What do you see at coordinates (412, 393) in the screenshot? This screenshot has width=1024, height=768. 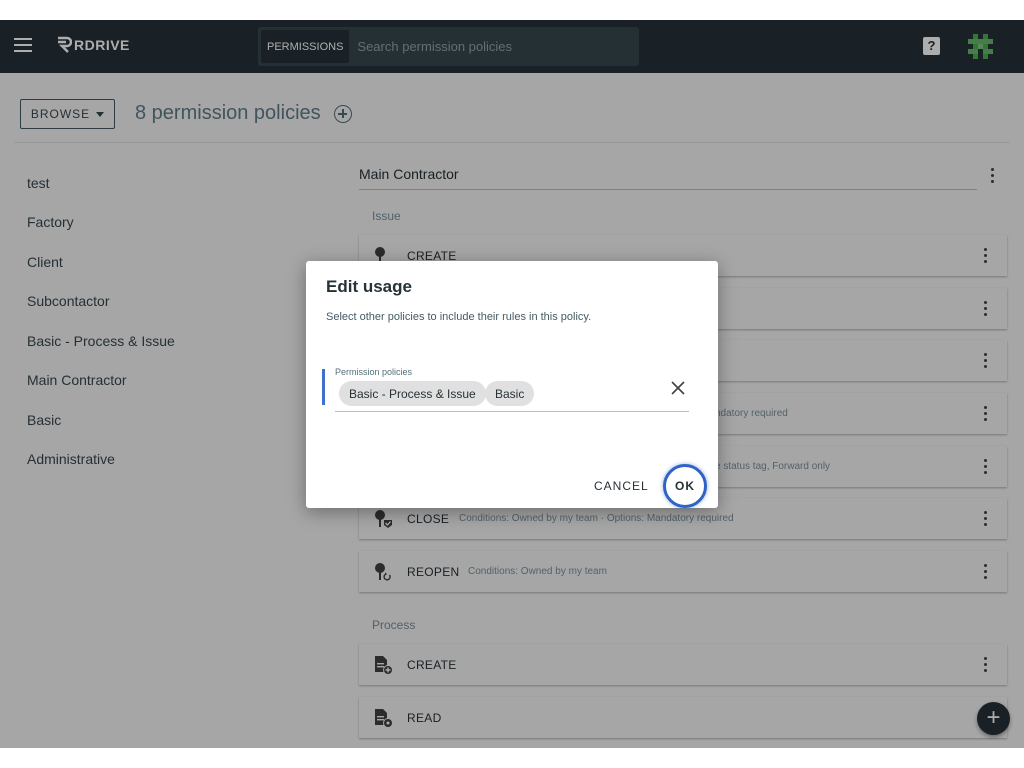 I see `policy-chip: Basic - Process & Issue` at bounding box center [412, 393].